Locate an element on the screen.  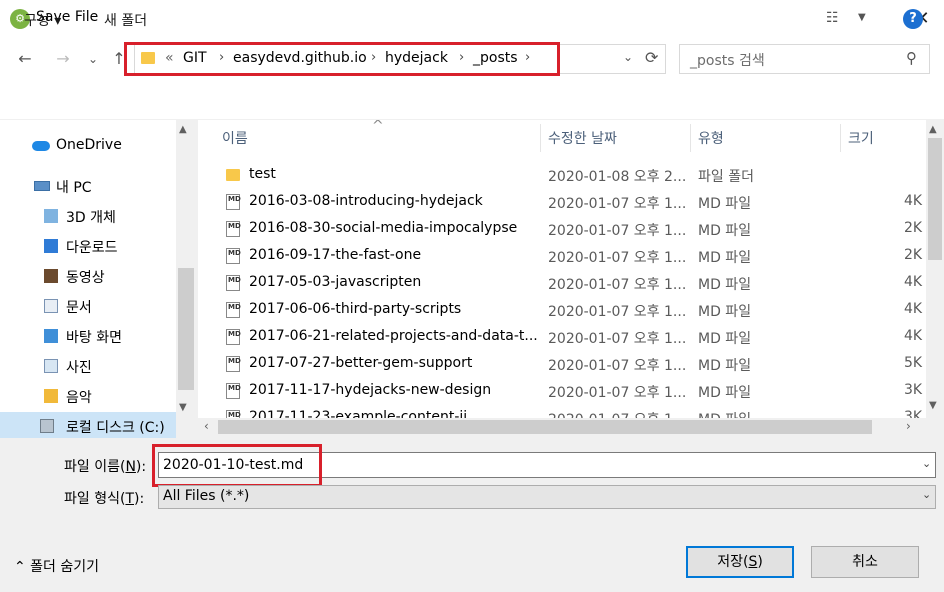
navigation-scrollbar-thumb is located at coordinates (186, 329).